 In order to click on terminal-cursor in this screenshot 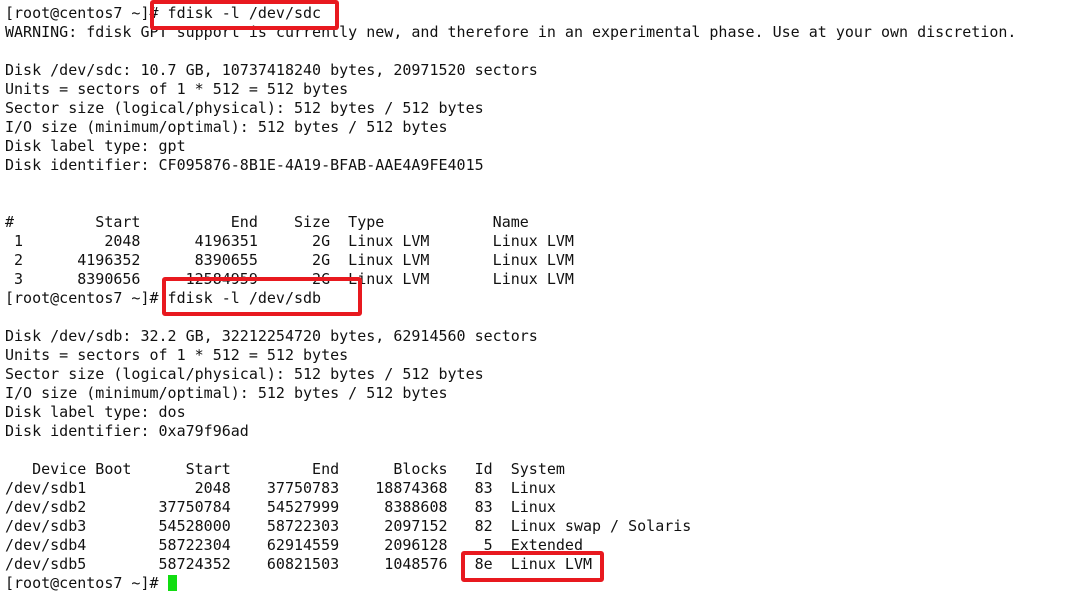, I will do `click(172, 583)`.